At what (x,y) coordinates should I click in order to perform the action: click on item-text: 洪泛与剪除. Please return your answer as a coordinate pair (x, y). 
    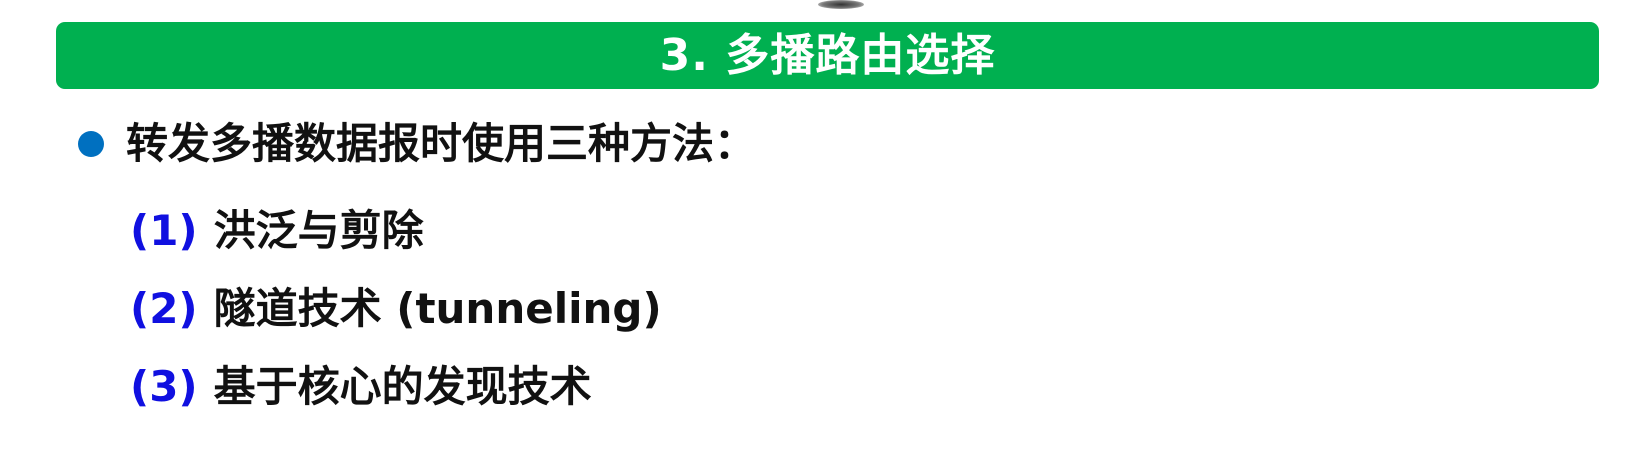
    Looking at the image, I should click on (318, 230).